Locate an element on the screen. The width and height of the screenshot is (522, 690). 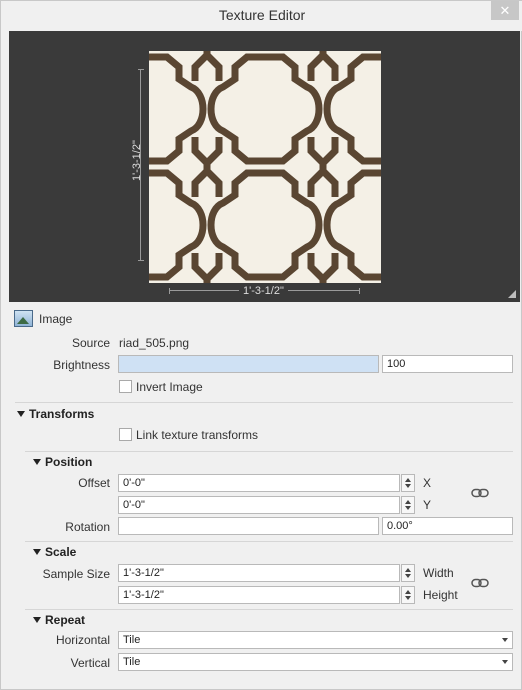
width-dimension-label: 1'-3-1/2" is located at coordinates (263, 291).